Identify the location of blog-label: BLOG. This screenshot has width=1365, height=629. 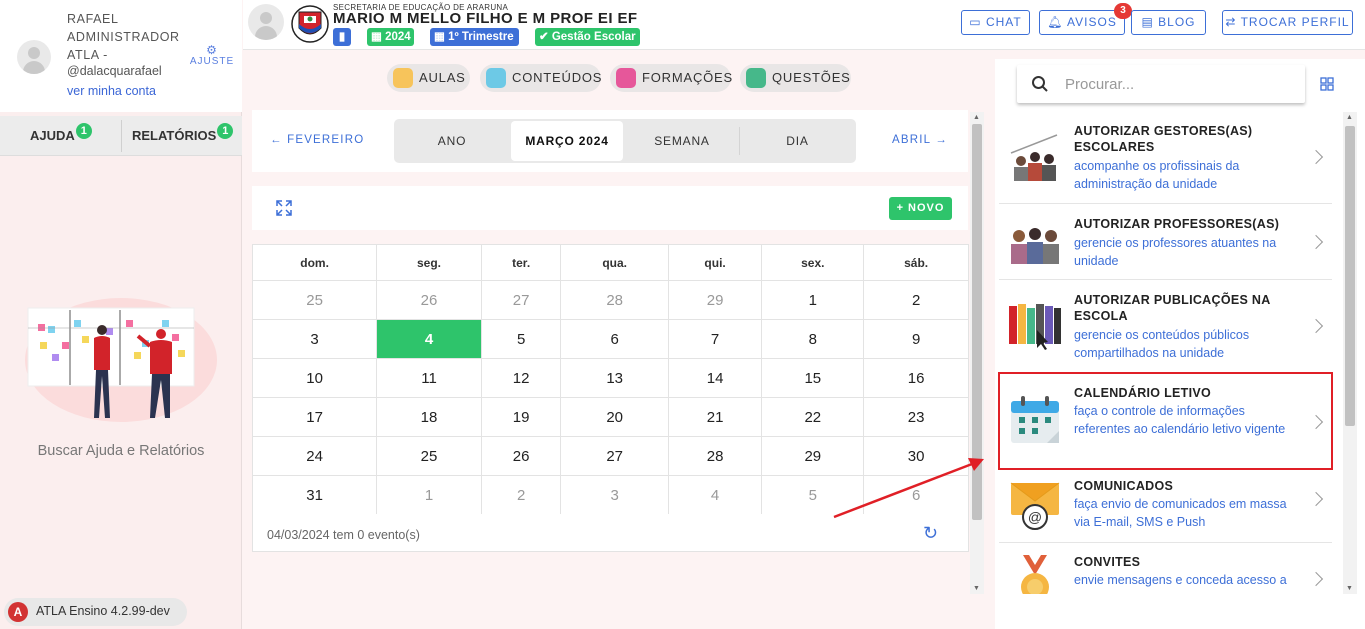
(1177, 22).